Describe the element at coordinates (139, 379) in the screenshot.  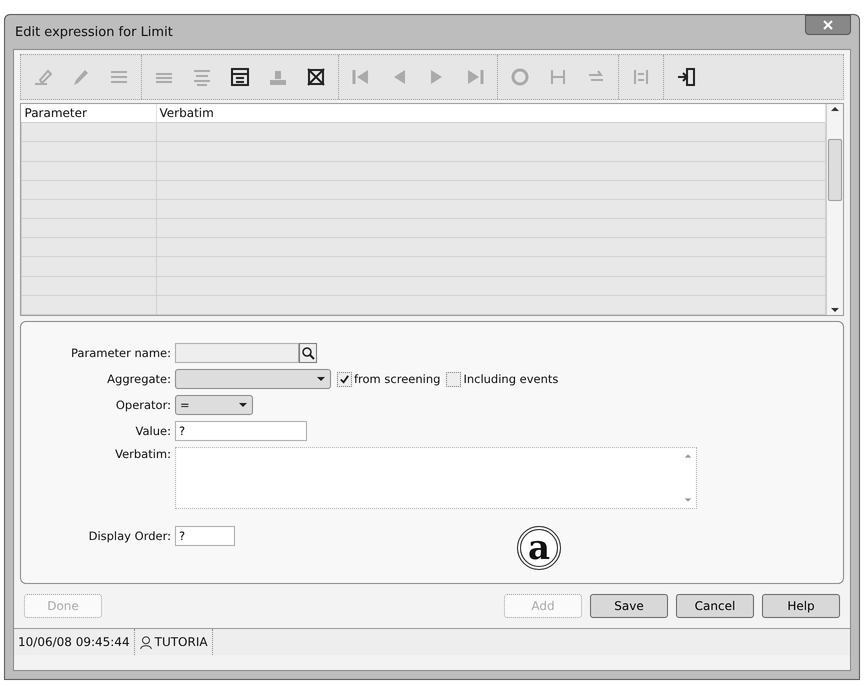
I see `field-label: Aggregate:` at that location.